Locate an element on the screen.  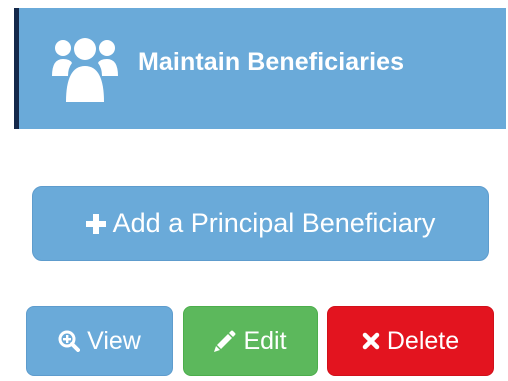
delete-button: Delete is located at coordinates (410, 341).